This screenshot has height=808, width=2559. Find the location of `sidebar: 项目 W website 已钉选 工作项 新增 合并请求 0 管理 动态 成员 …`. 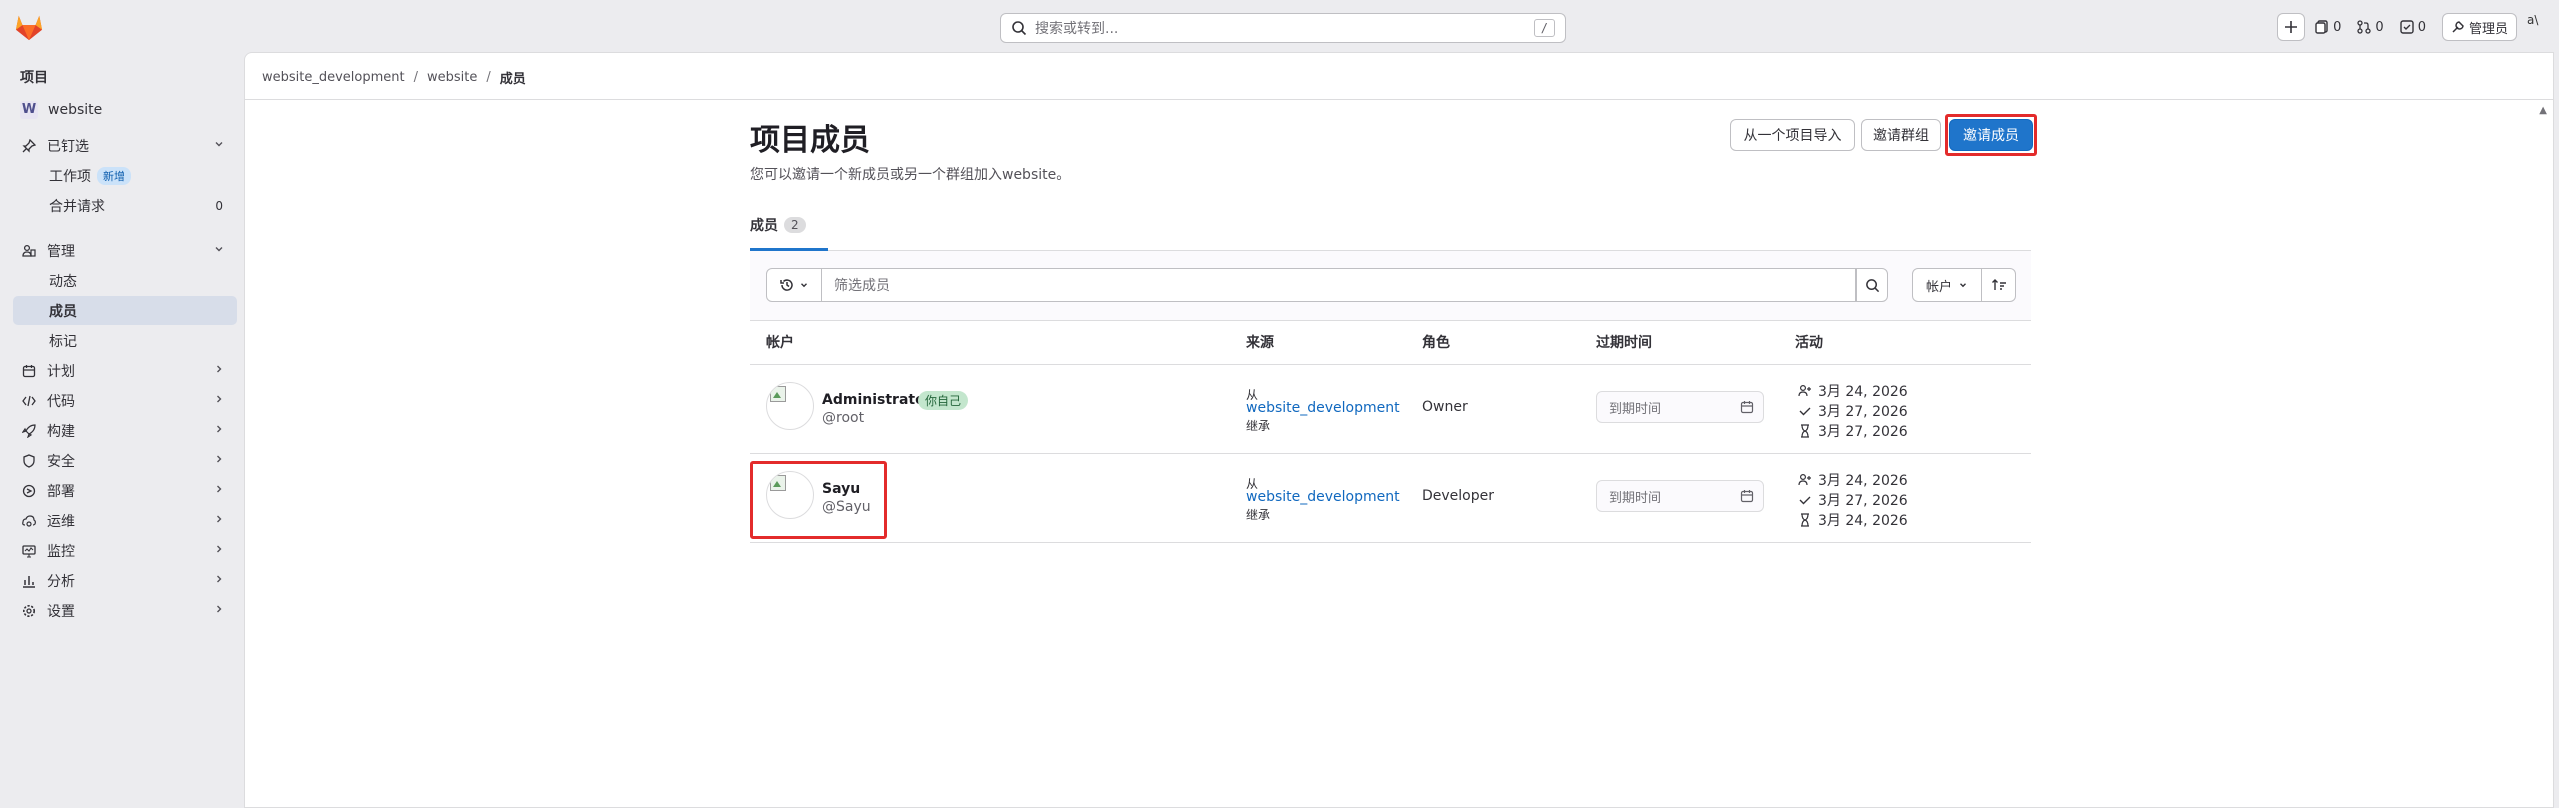

sidebar: 项目 W website 已钉选 工作项 新增 合并请求 0 管理 动态 成员 … is located at coordinates (122, 430).